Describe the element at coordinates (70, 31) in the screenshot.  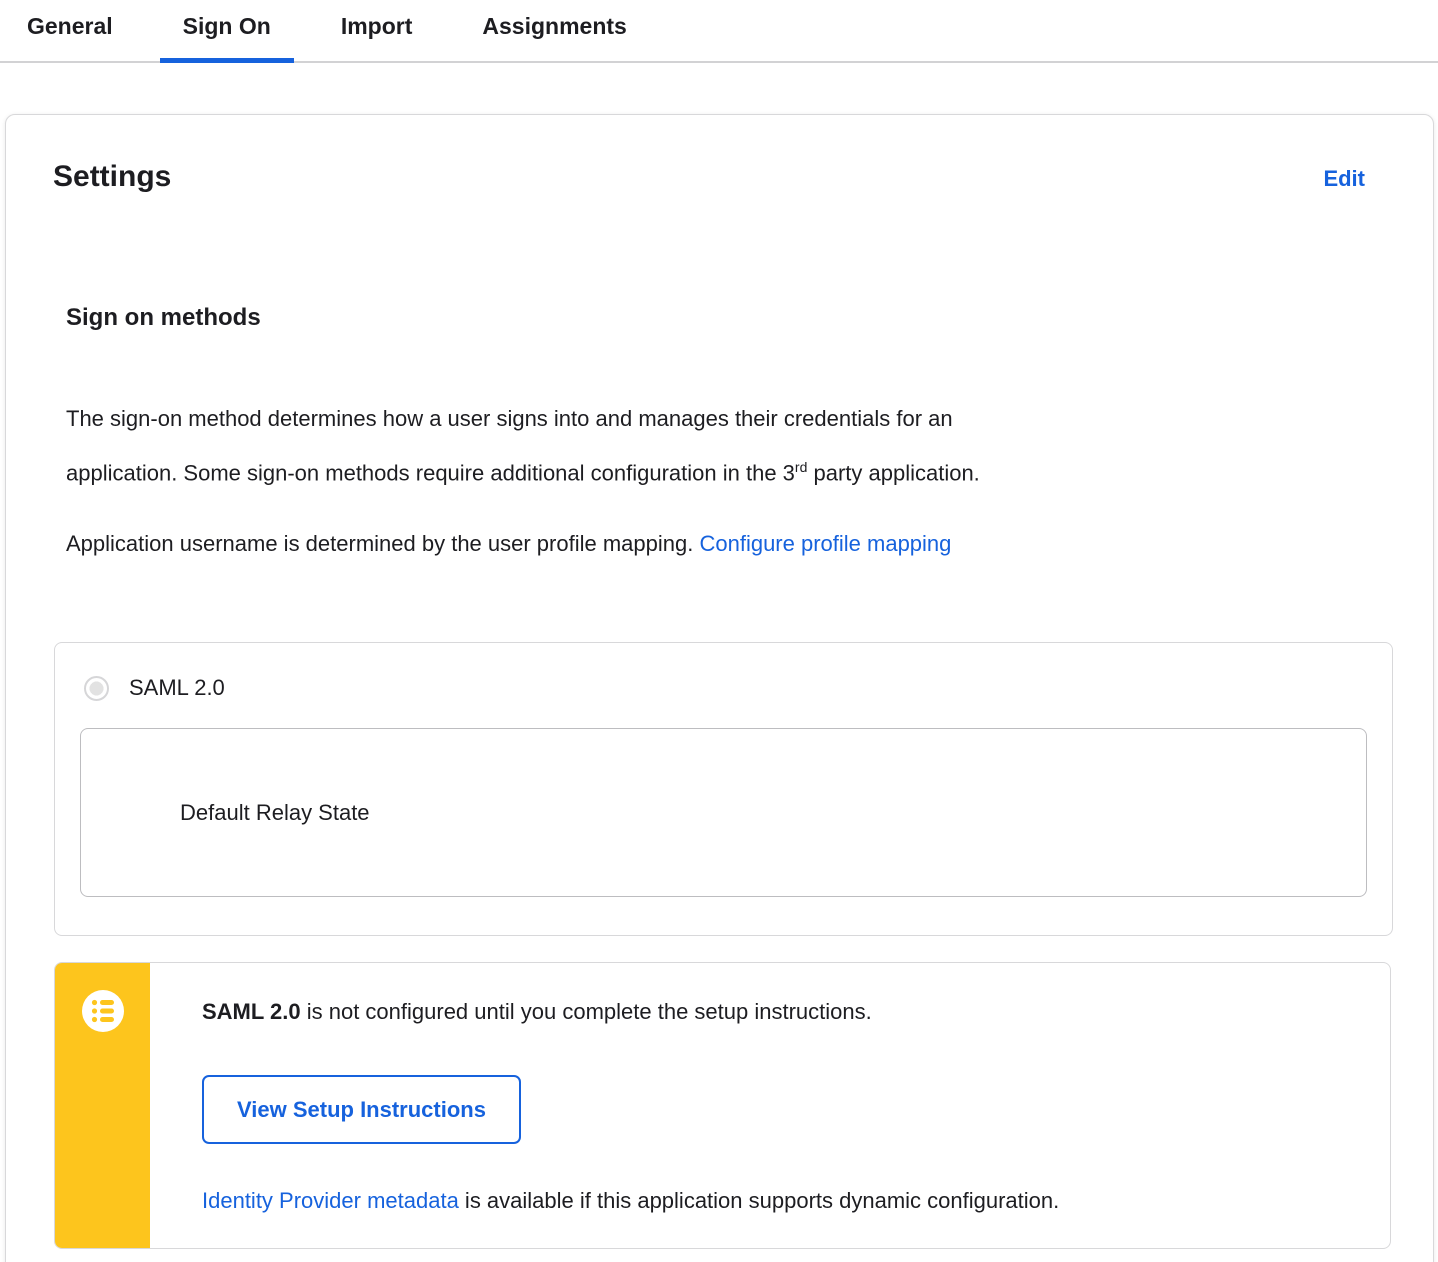
I see `tab-general: General` at that location.